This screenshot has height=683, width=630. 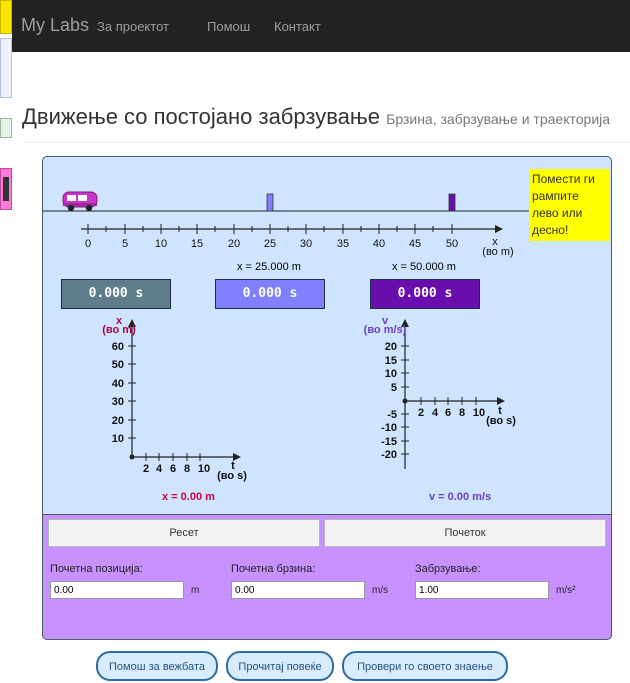 What do you see at coordinates (157, 666) in the screenshot?
I see `exercise-help-button: Помош за вежбата` at bounding box center [157, 666].